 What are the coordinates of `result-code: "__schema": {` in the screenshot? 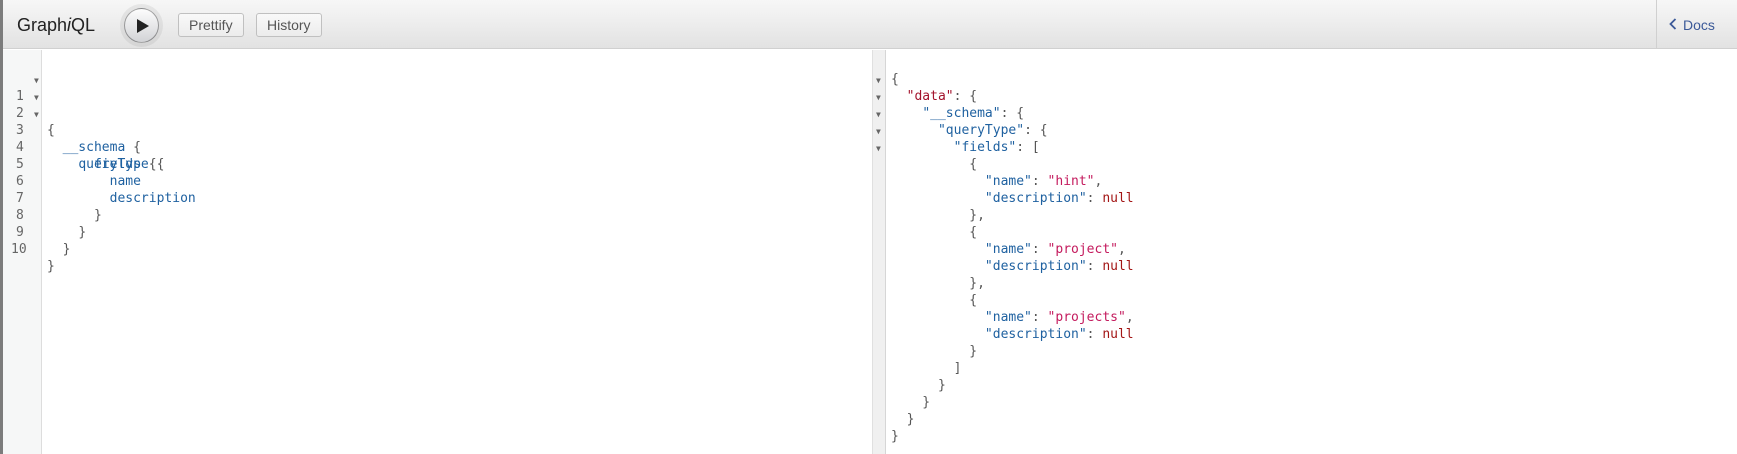 It's located at (973, 113).